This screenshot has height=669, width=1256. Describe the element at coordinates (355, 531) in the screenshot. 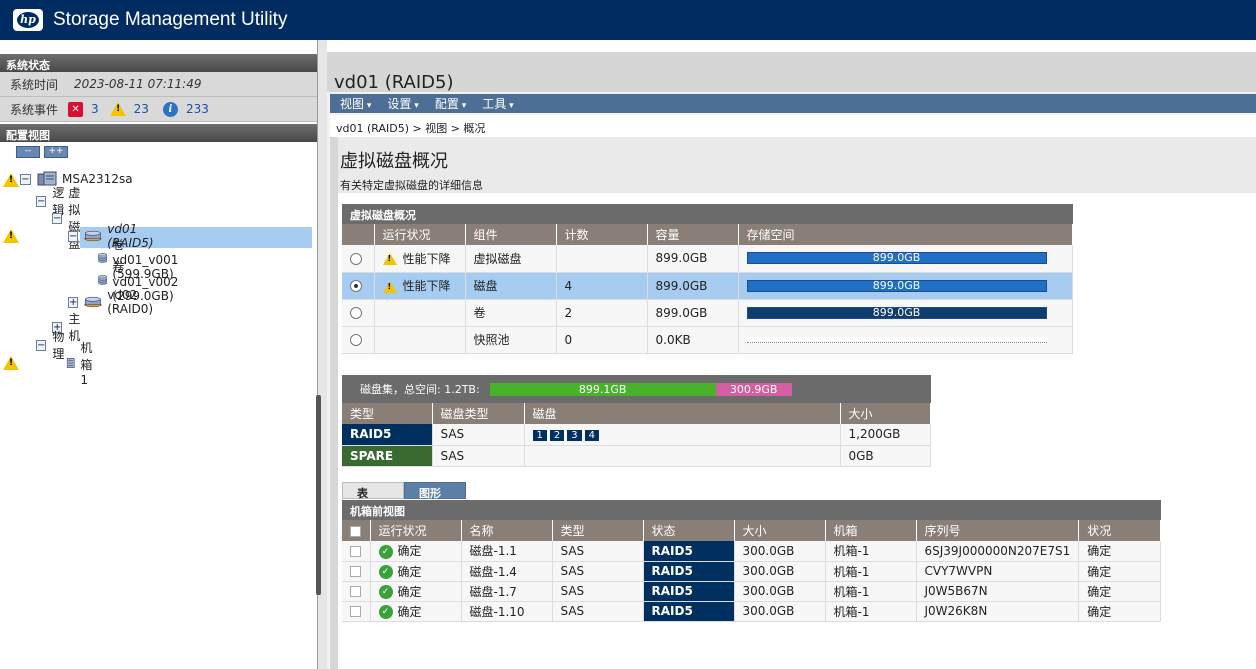

I see `select-all-checkbox` at that location.